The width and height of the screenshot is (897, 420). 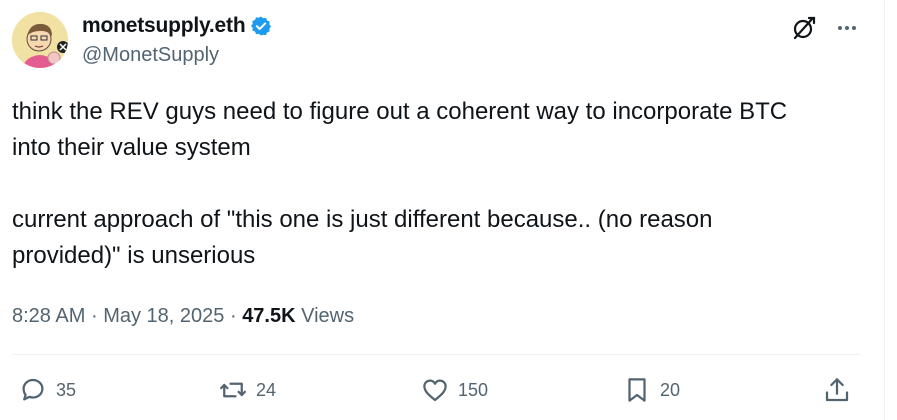 I want to click on bookmark-button: 20, so click(x=651, y=390).